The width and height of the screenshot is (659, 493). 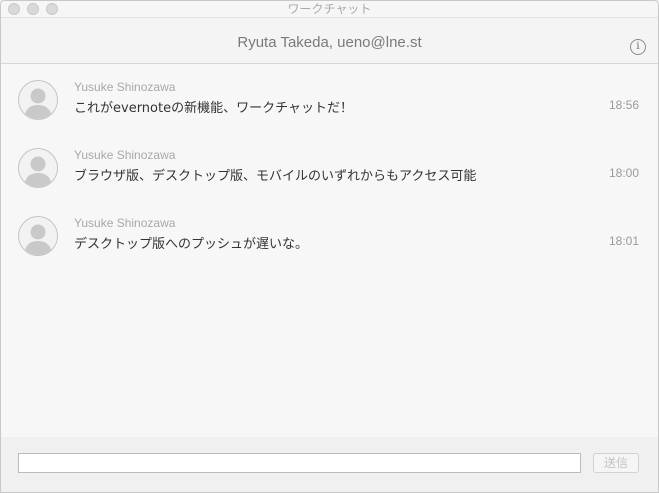 What do you see at coordinates (299, 463) in the screenshot?
I see `message-input` at bounding box center [299, 463].